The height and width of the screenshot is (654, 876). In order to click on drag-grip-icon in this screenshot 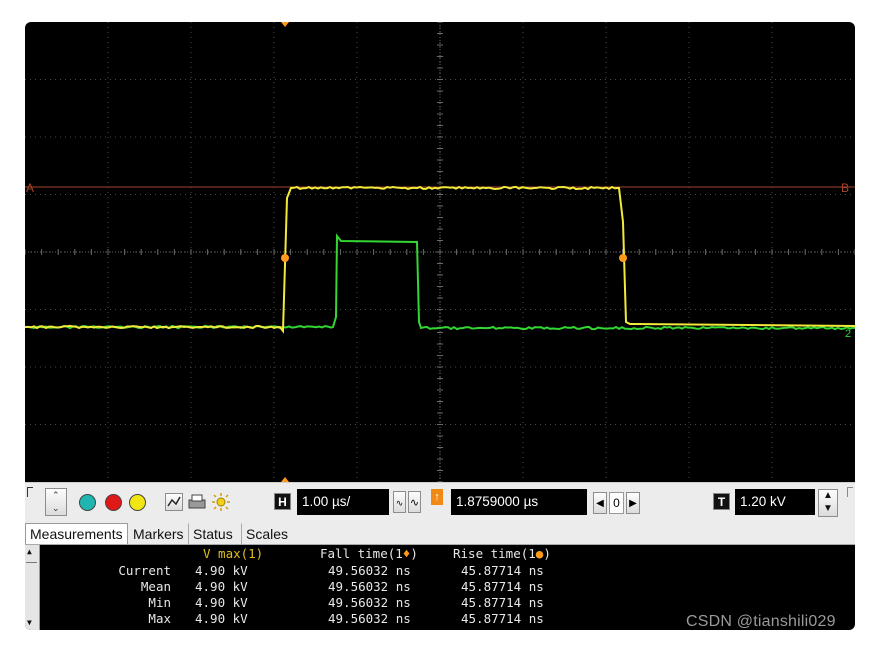, I will do `click(30, 492)`.